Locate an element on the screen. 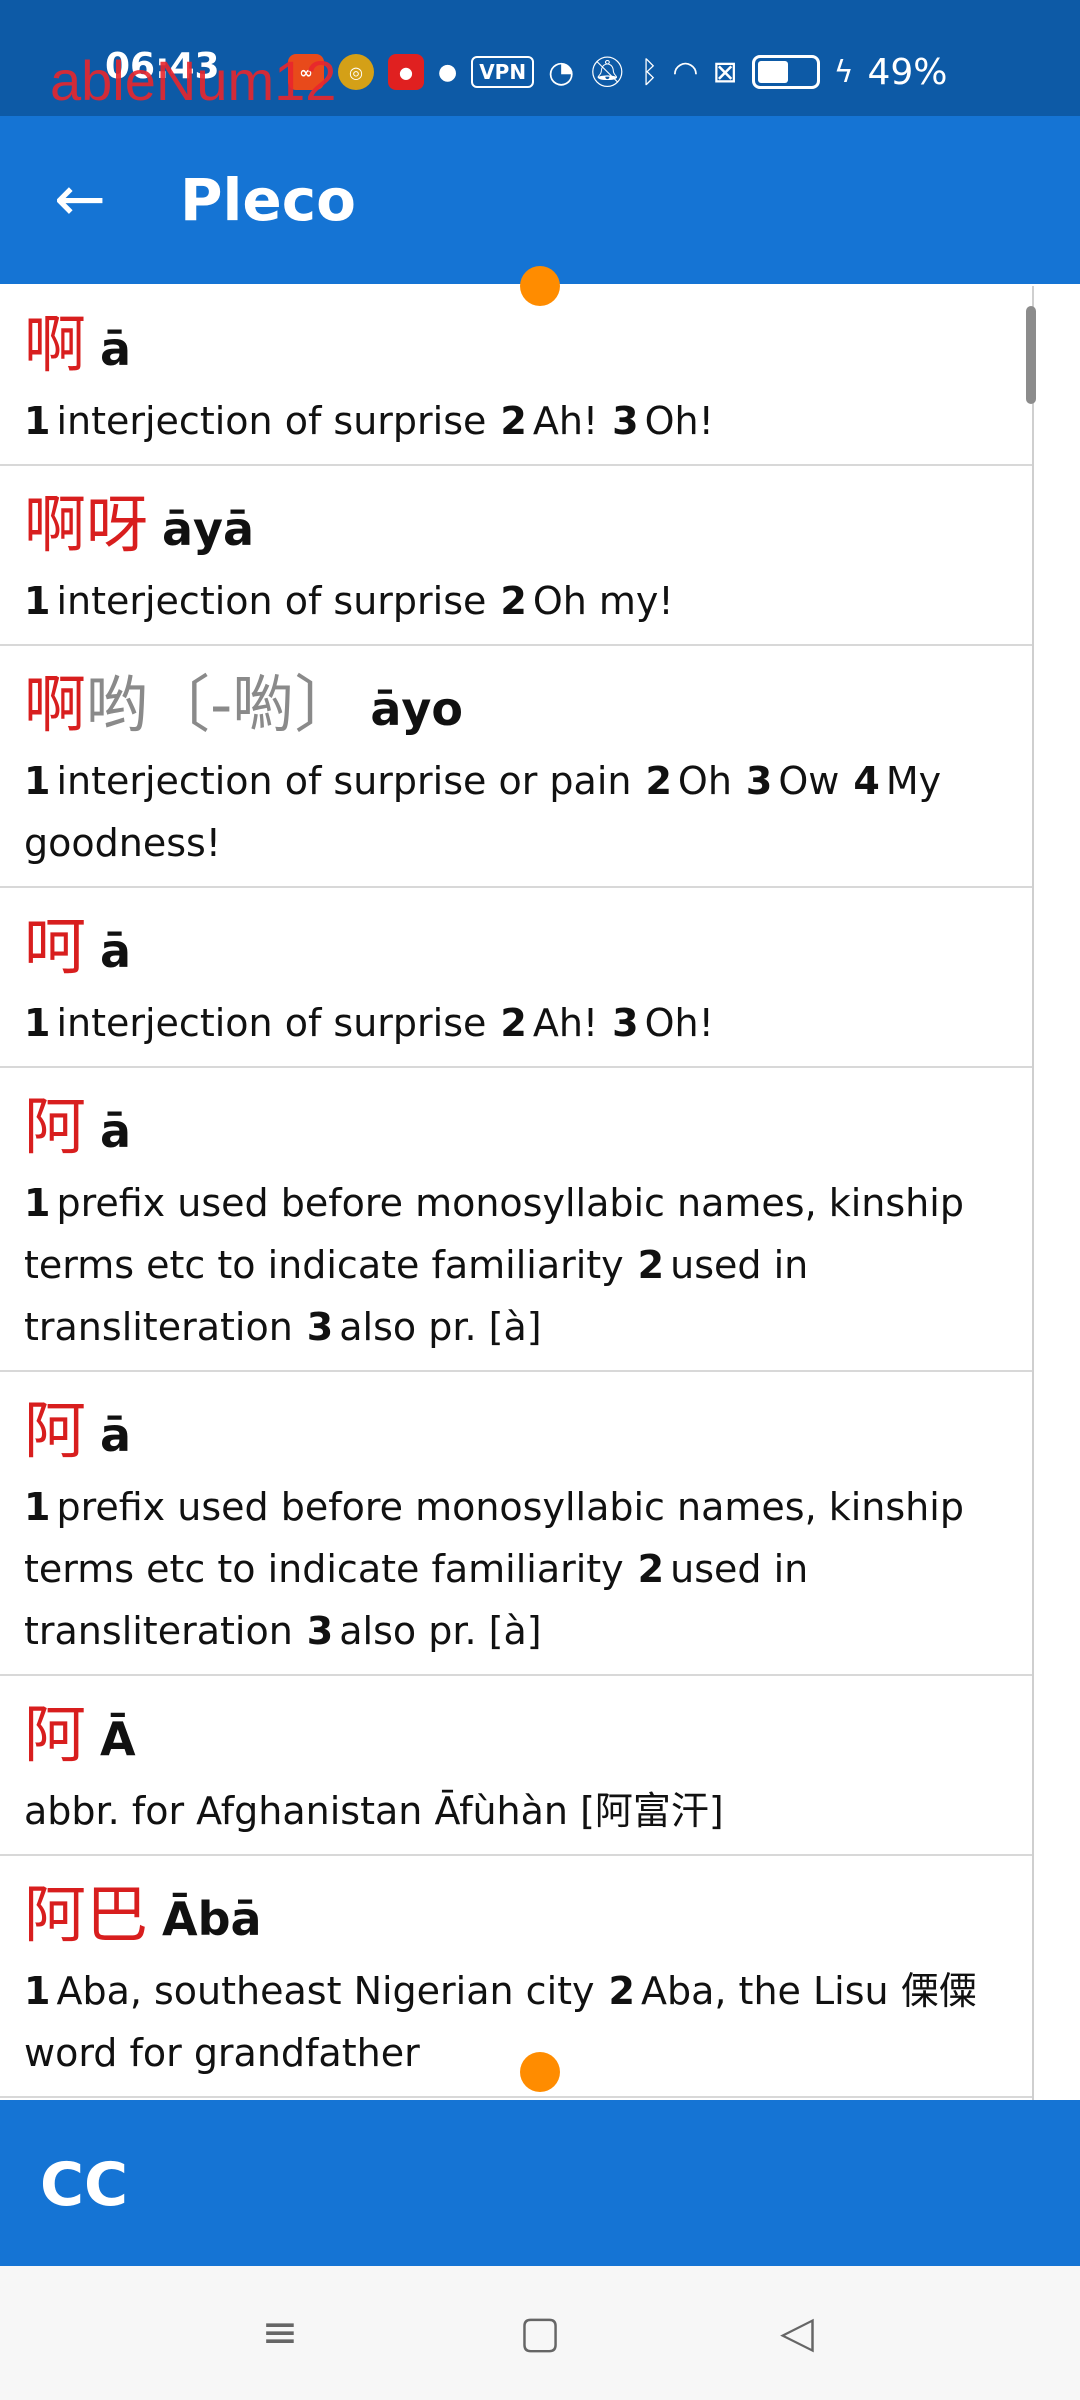 This screenshot has width=1080, height=2400. back-button: ← is located at coordinates (80, 198).